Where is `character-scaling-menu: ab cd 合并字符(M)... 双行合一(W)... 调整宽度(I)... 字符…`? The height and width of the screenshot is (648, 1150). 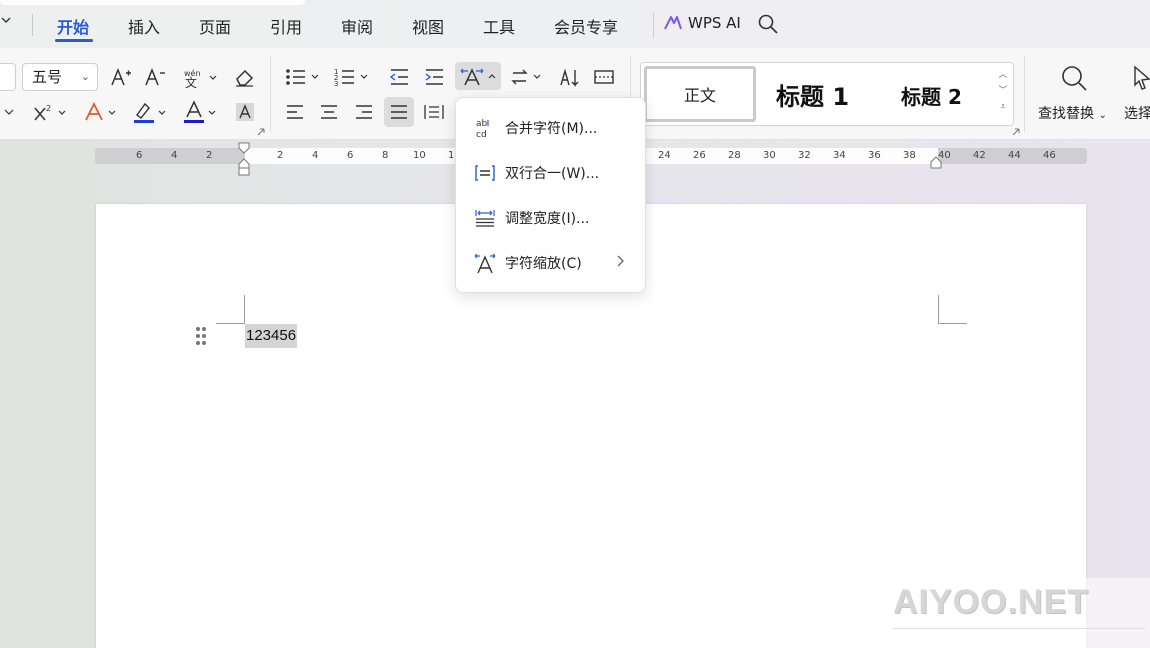
character-scaling-menu: ab cd 合并字符(M)... 双行合一(W)... 调整宽度(I)... 字符… is located at coordinates (550, 195).